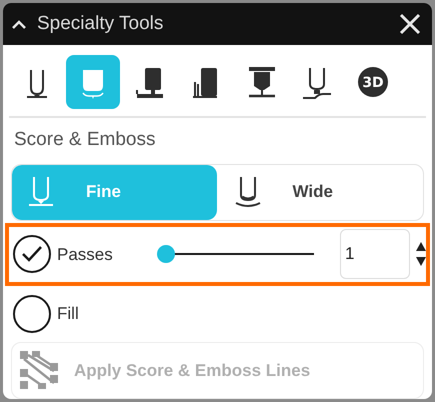 The image size is (435, 402). I want to click on decrement-icon, so click(421, 261).